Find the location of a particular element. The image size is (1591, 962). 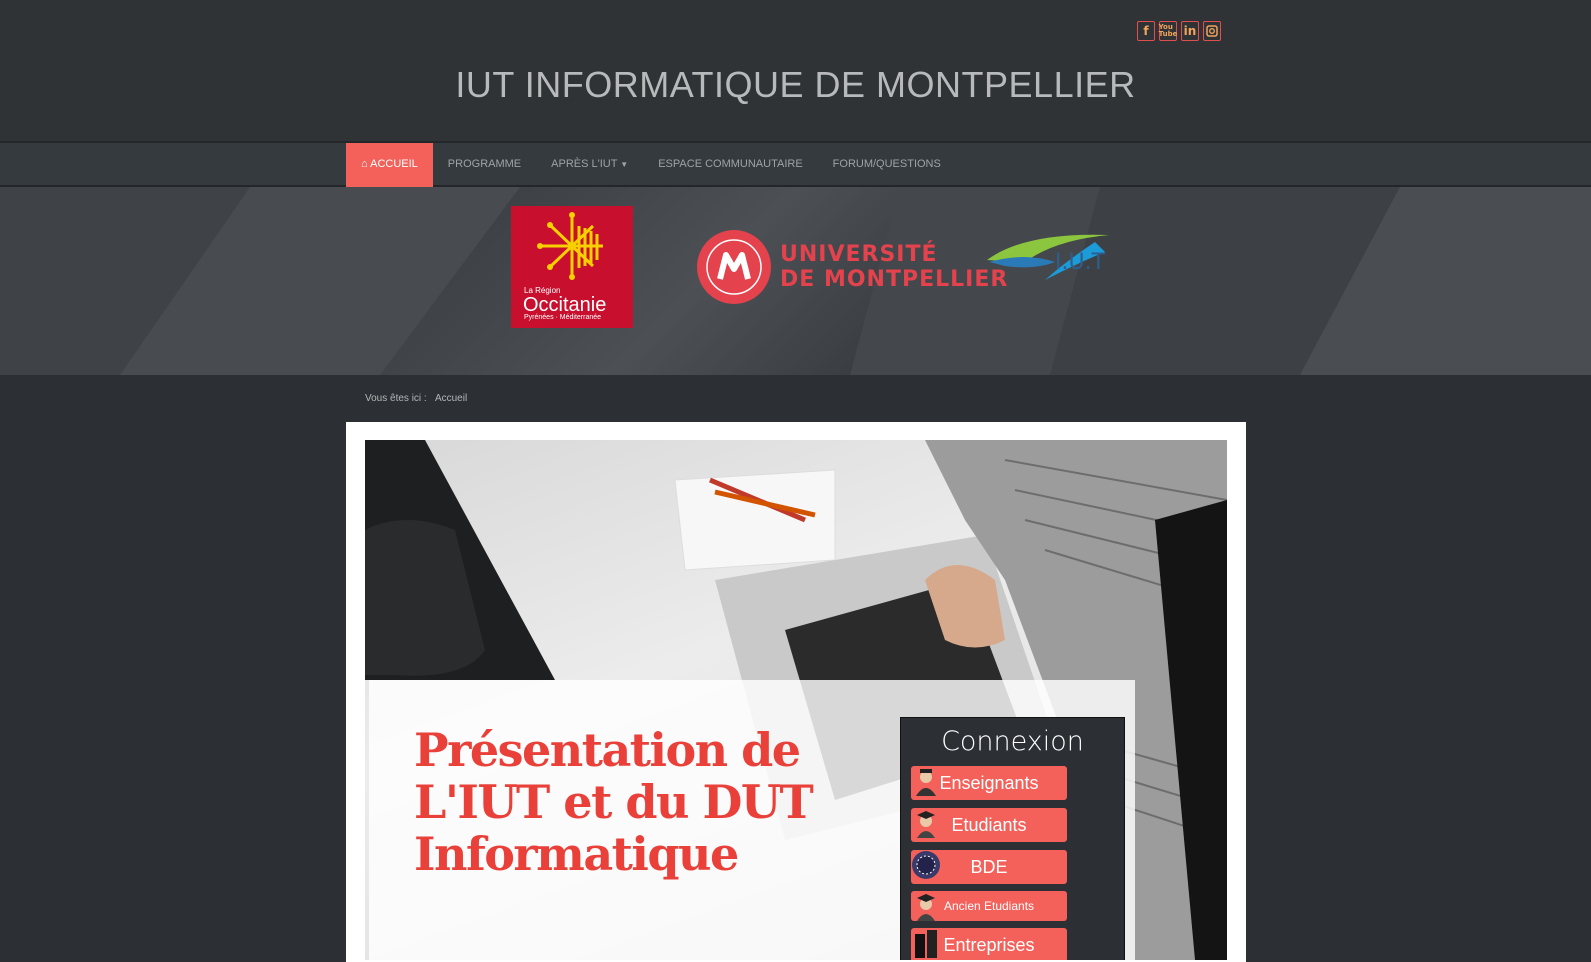

nav-item-label: ESPACE COMMUNAUTAIRE is located at coordinates (730, 164).